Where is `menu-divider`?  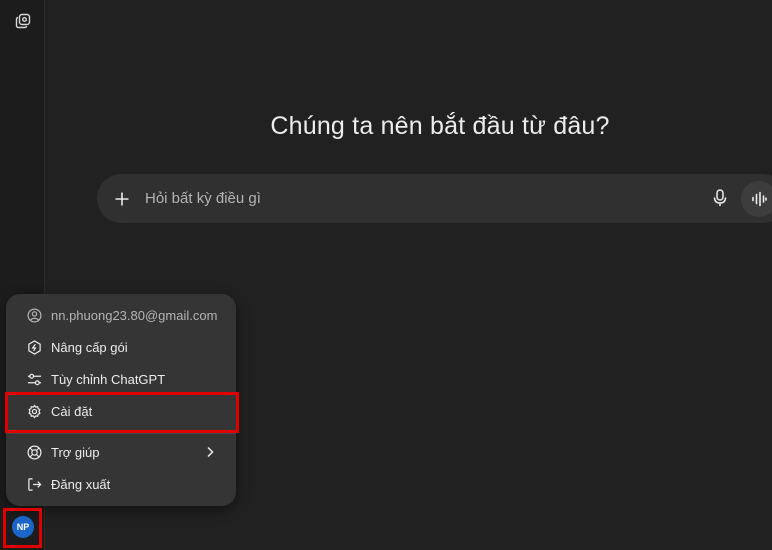 menu-divider is located at coordinates (121, 433).